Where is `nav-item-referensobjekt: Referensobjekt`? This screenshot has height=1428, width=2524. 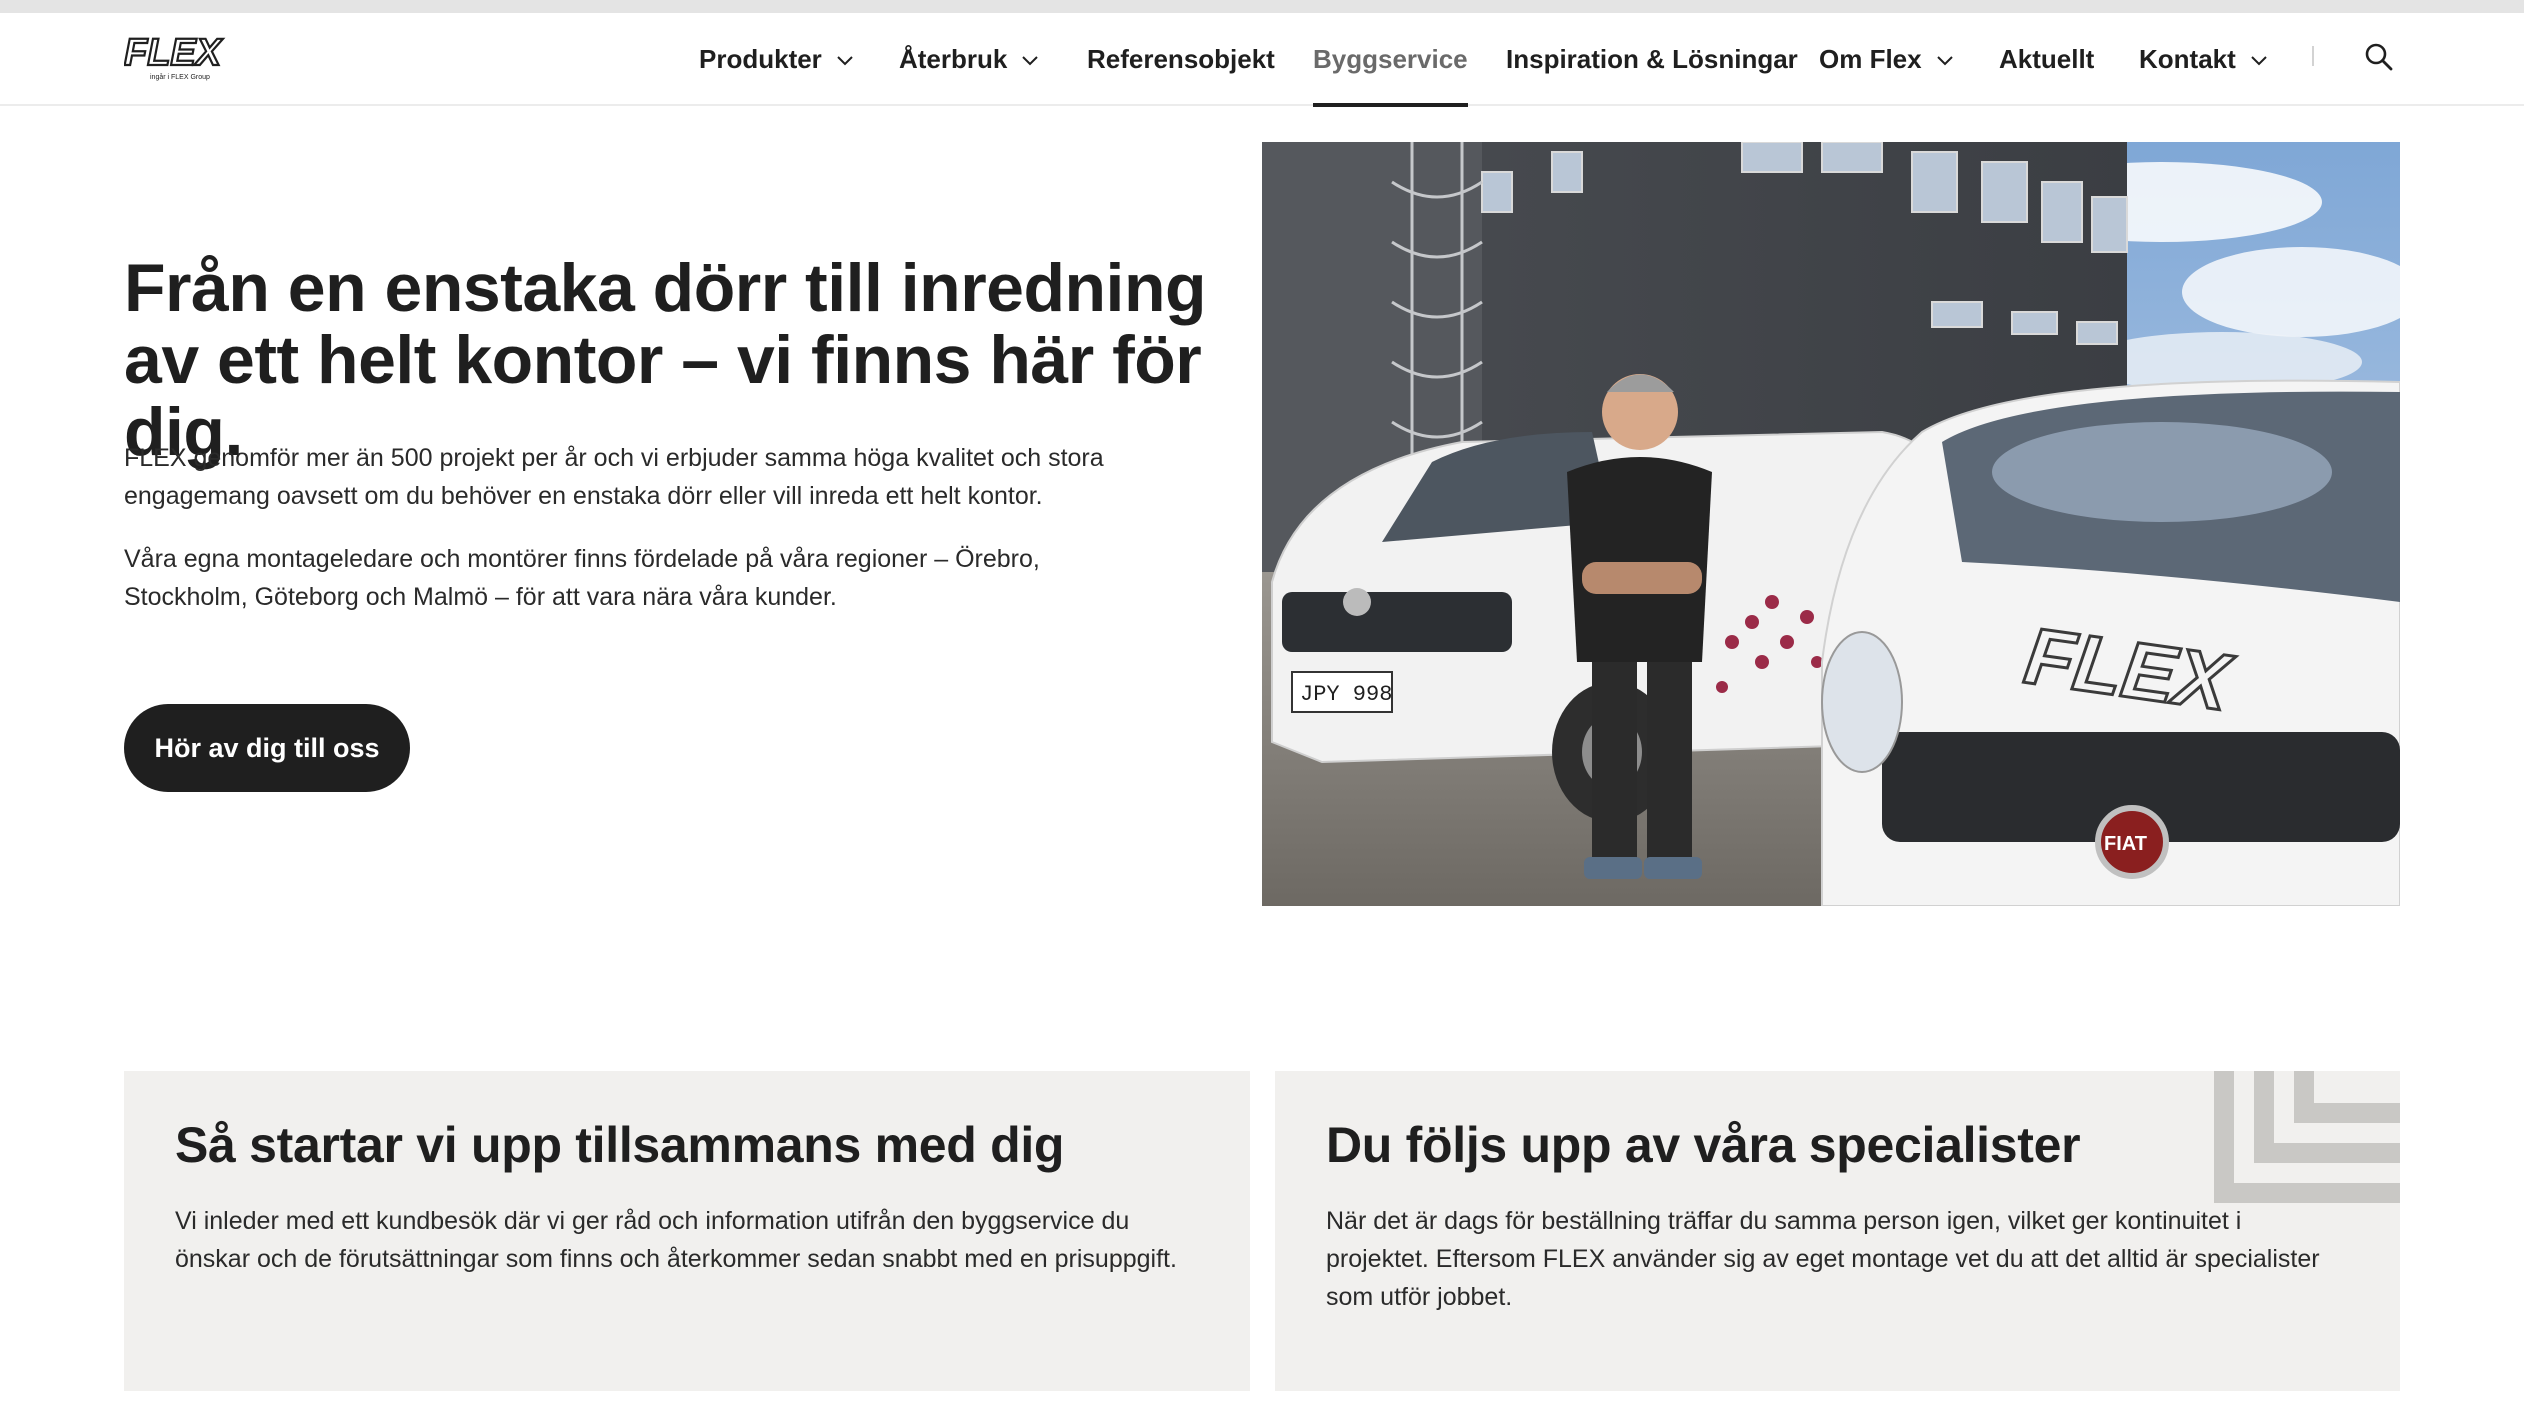
nav-item-referensobjekt: Referensobjekt is located at coordinates (1181, 59).